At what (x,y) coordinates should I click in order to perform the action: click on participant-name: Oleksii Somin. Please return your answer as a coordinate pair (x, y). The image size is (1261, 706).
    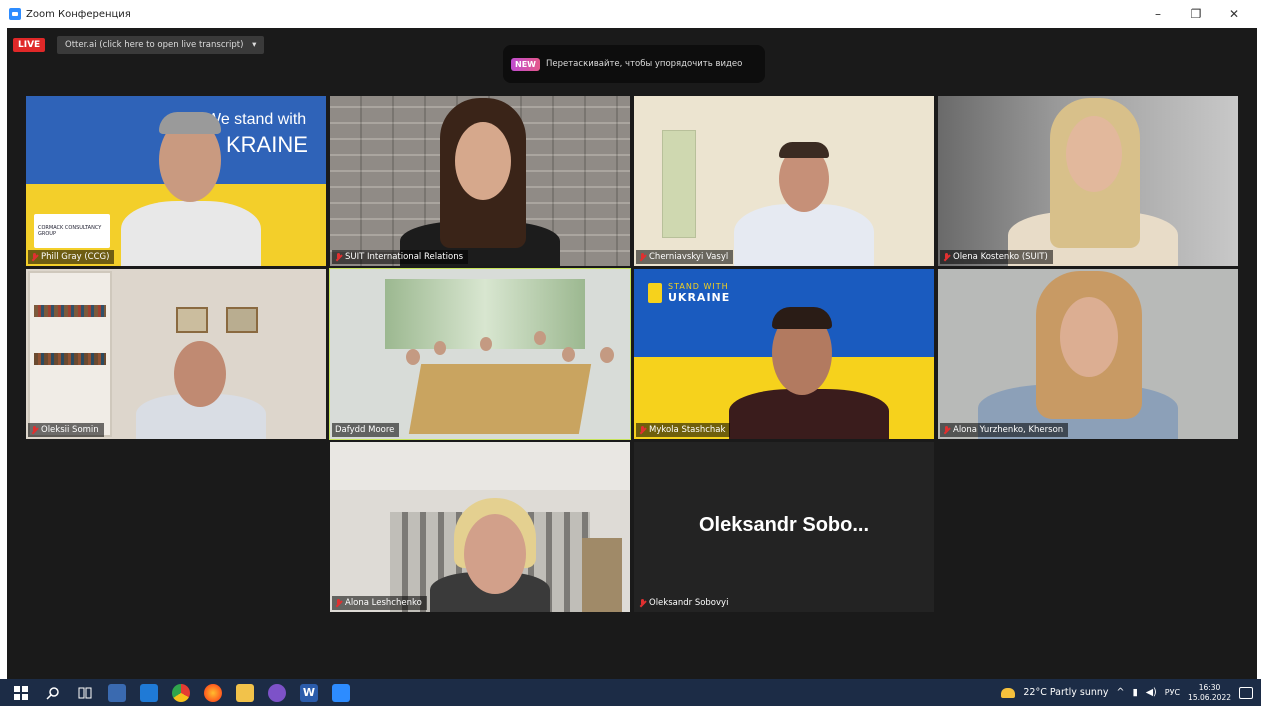
    Looking at the image, I should click on (70, 430).